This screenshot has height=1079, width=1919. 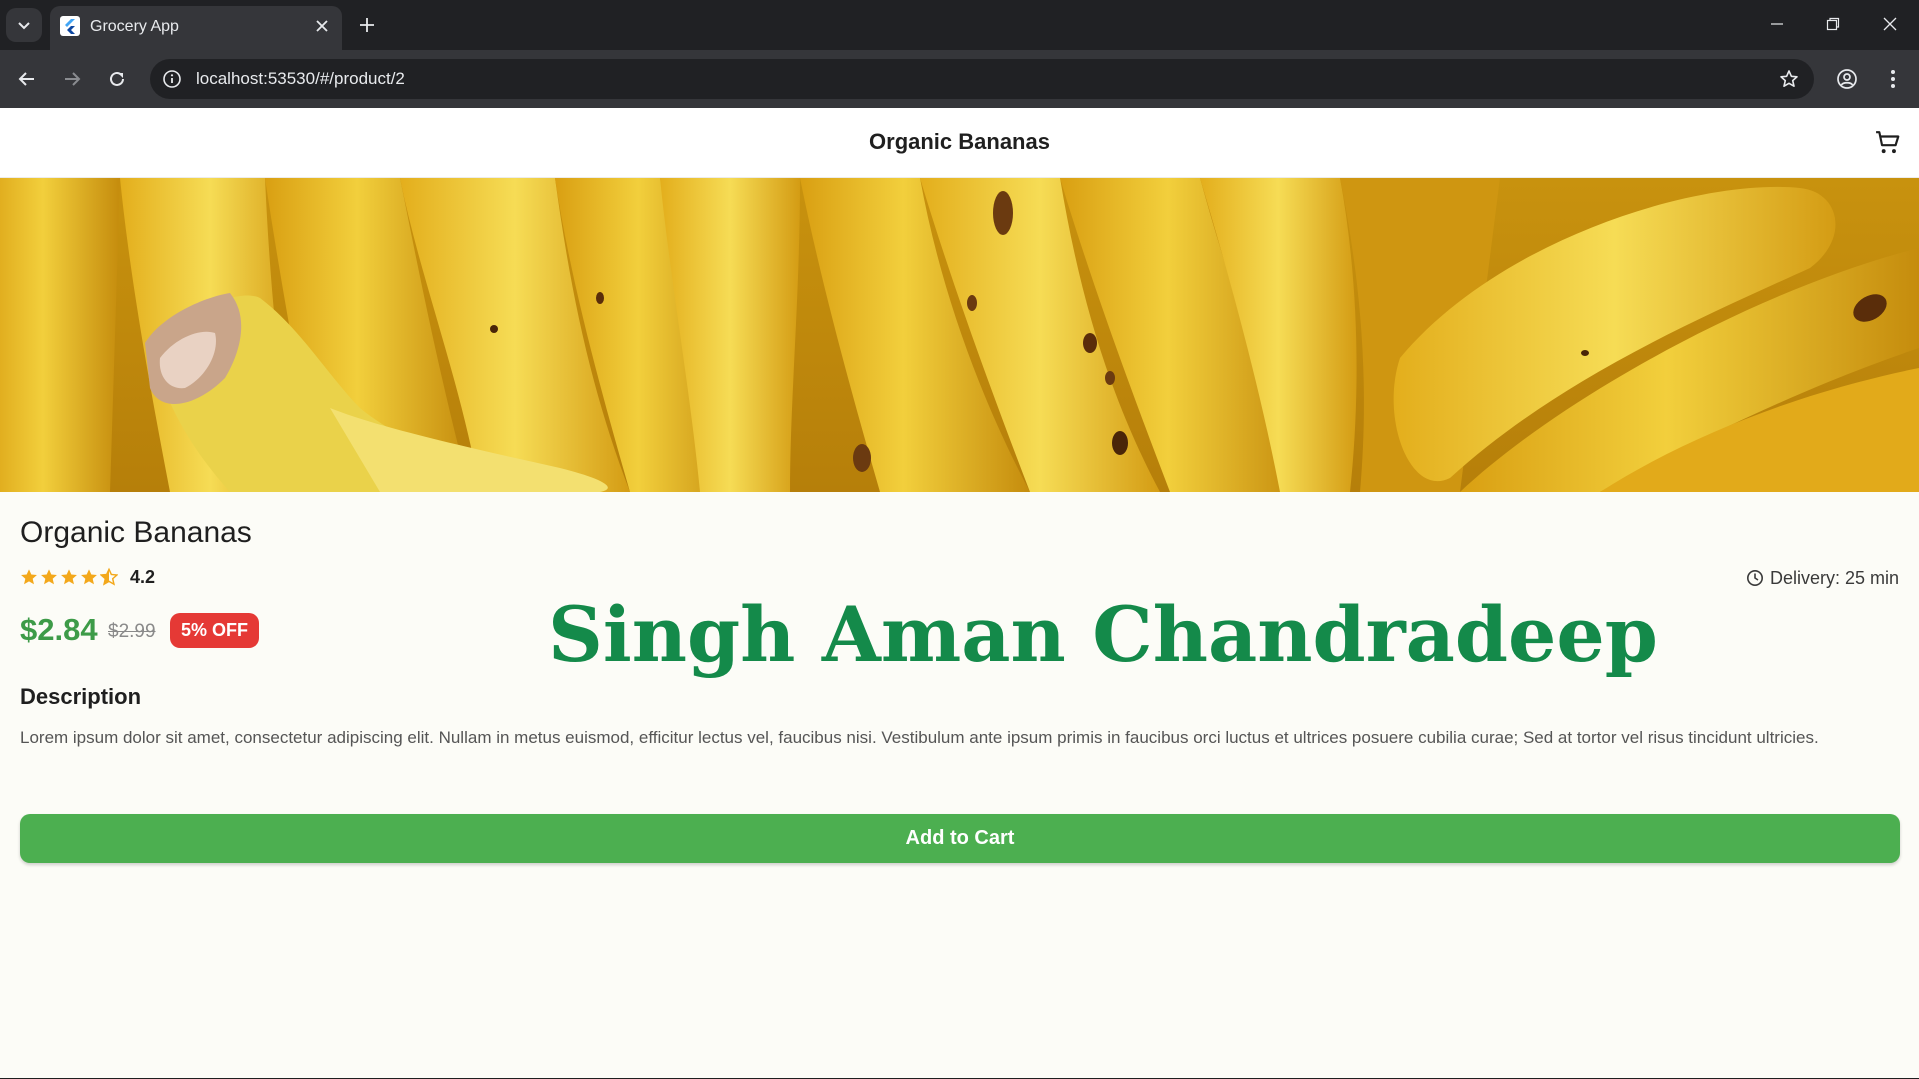 I want to click on delivery-text: Delivery: 25 min, so click(x=1834, y=577).